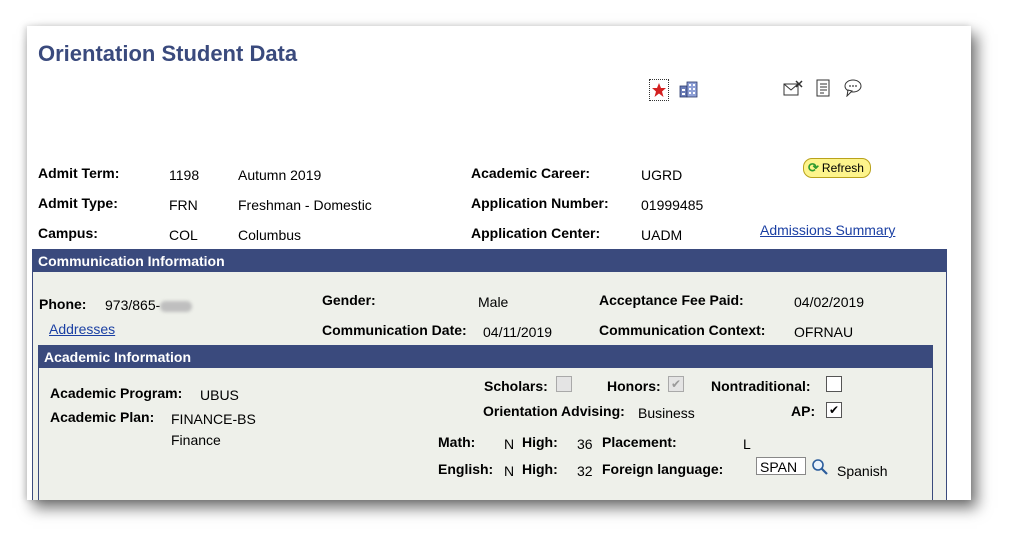  Describe the element at coordinates (853, 88) in the screenshot. I see `comment-icon` at that location.